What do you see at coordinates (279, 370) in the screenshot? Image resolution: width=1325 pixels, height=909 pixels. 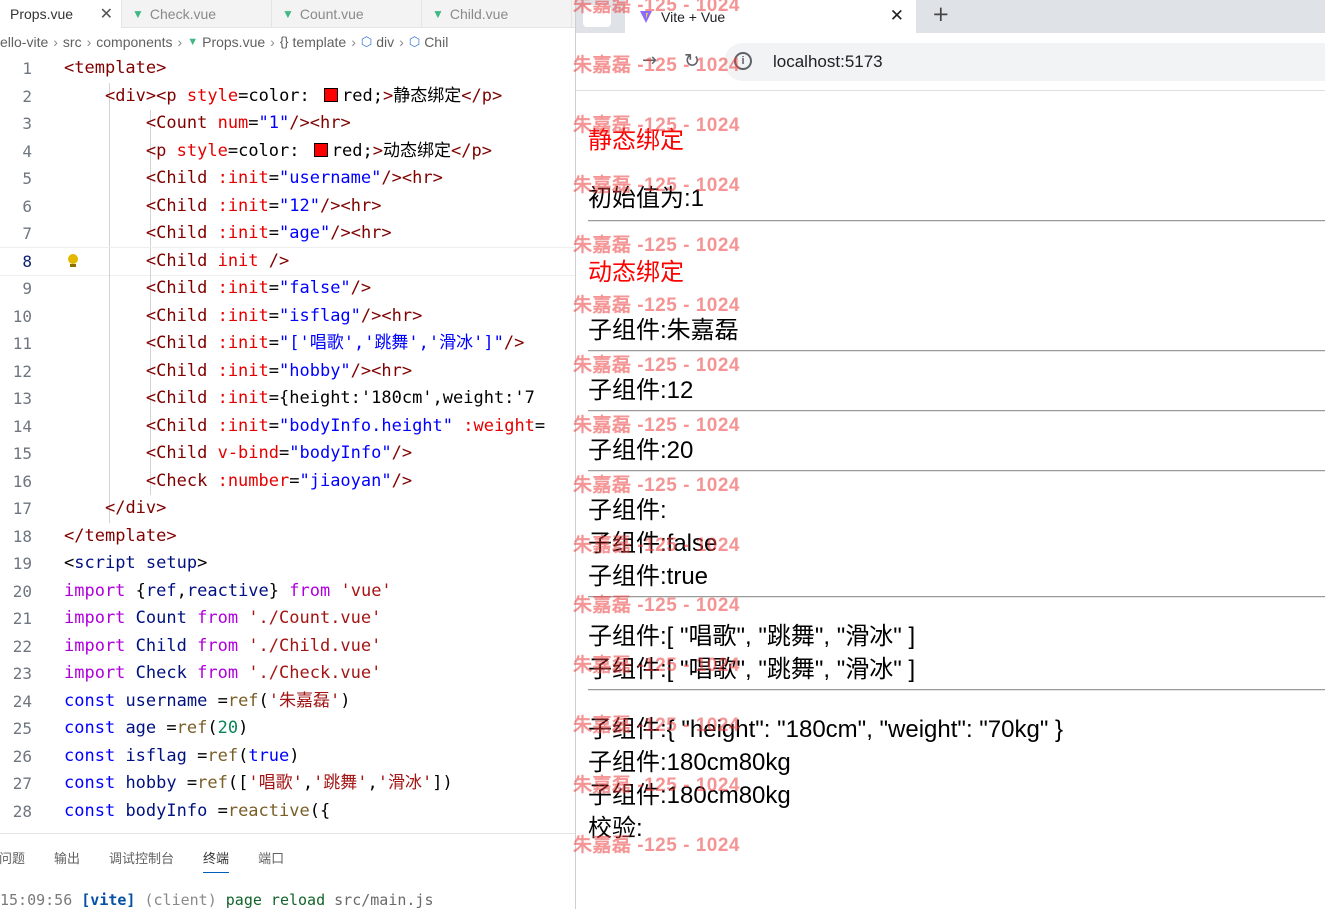 I see `code-text: <Child :init="hobby"/><hr>` at bounding box center [279, 370].